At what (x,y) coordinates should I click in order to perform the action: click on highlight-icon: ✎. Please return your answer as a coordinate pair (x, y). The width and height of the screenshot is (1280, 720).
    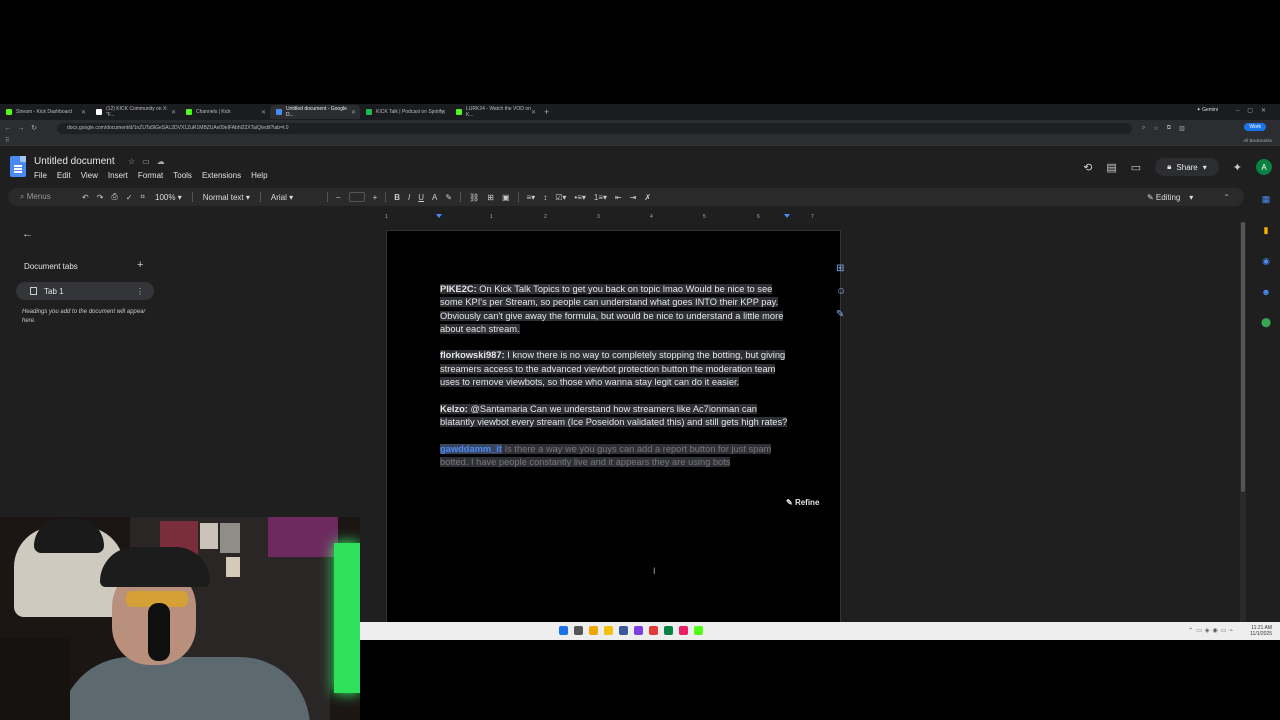
    Looking at the image, I should click on (448, 197).